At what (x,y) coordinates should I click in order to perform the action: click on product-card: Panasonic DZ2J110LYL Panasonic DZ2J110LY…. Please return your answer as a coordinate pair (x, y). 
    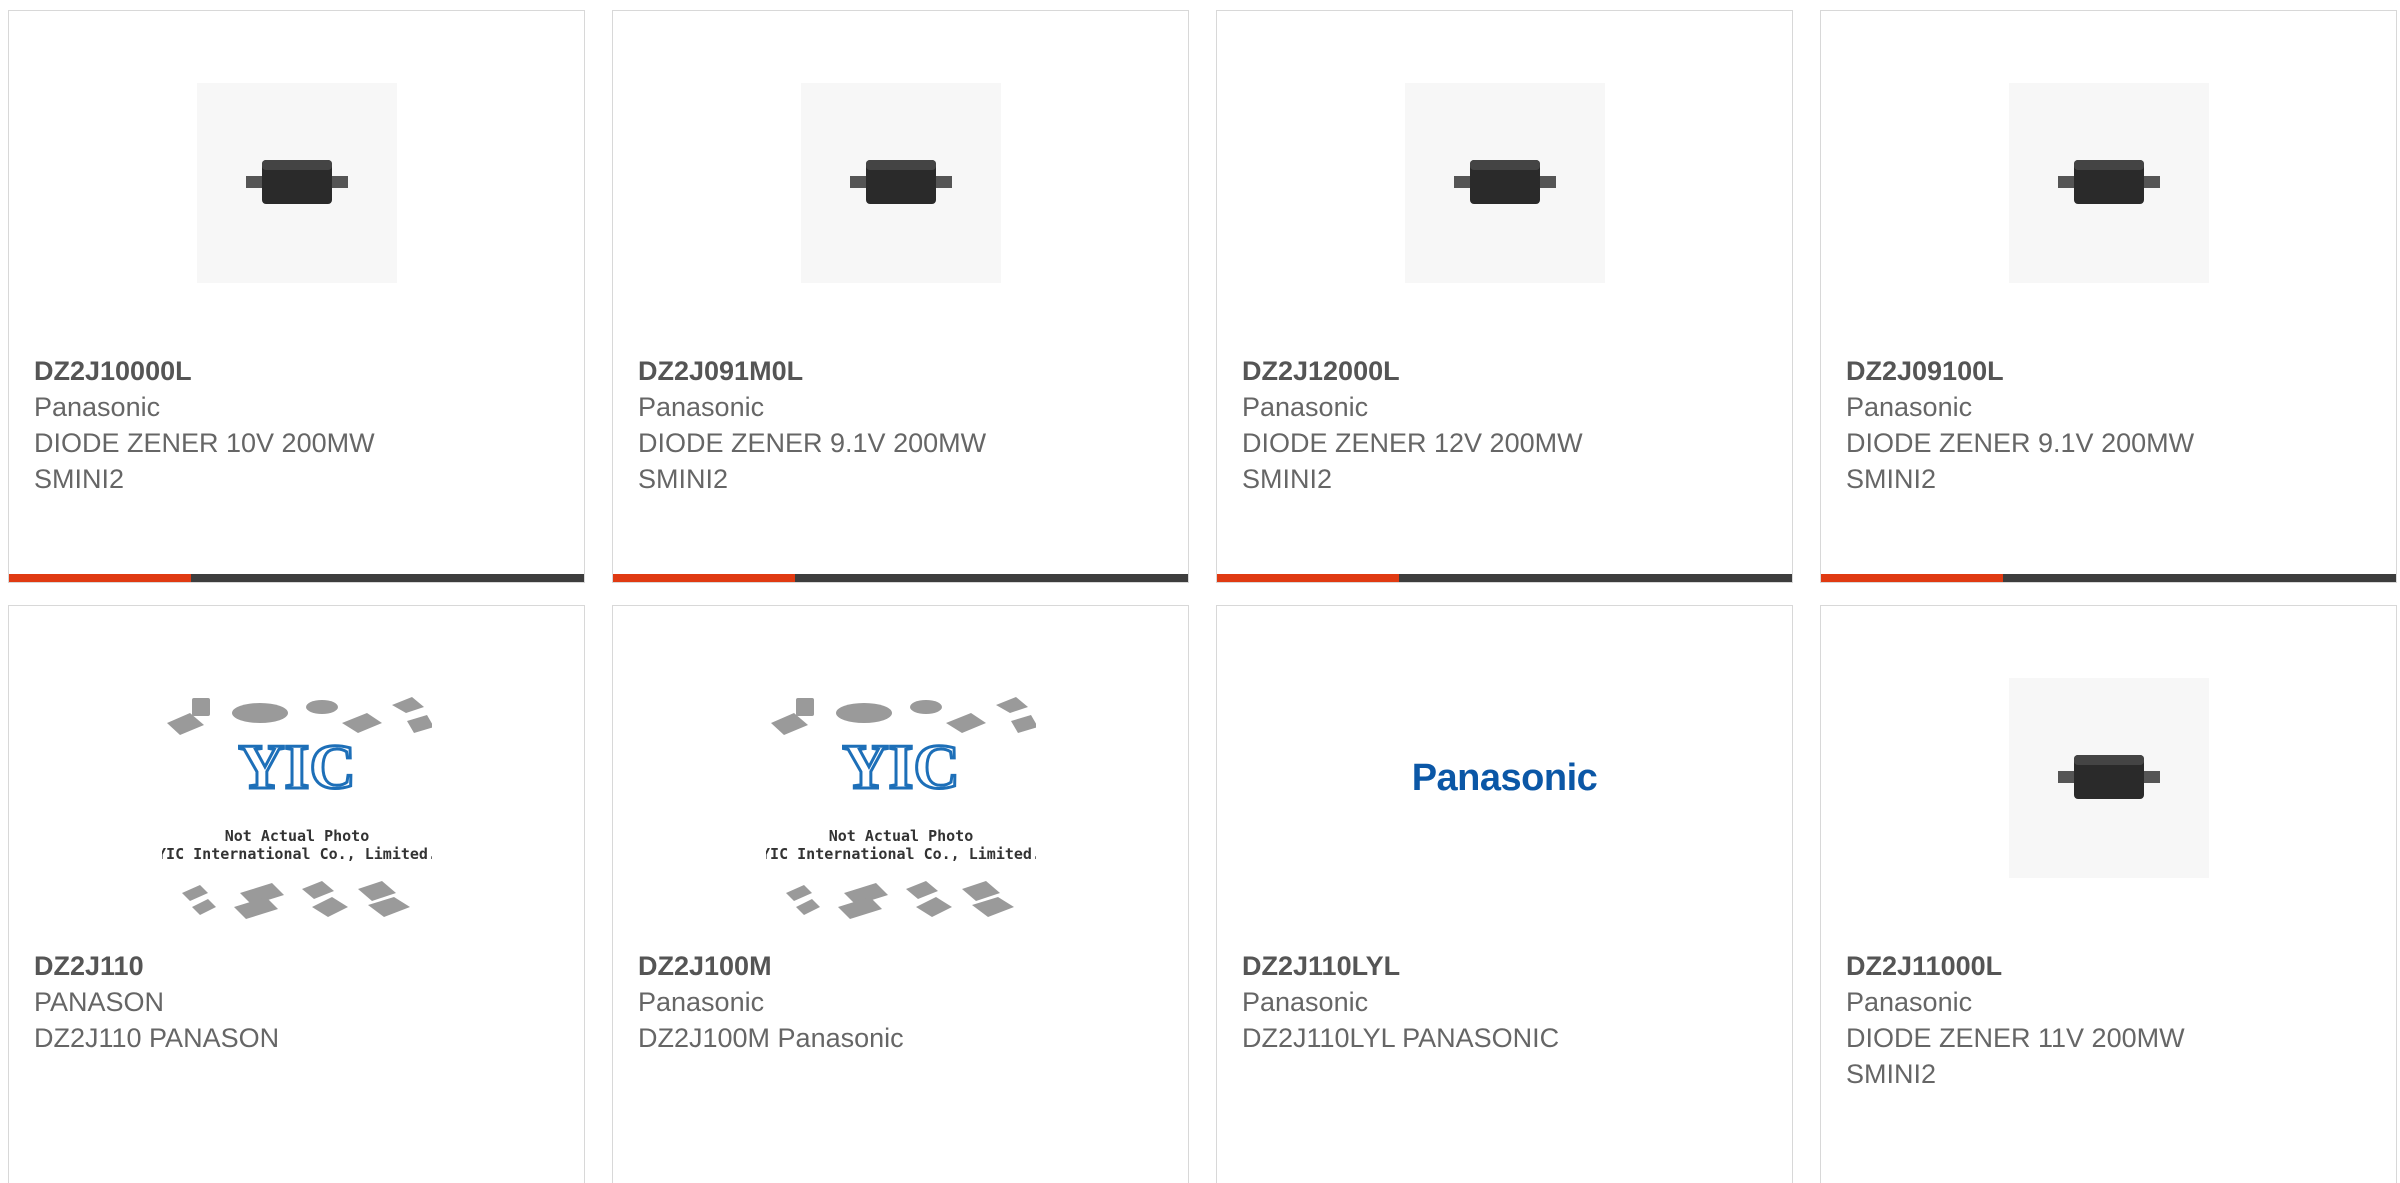
    Looking at the image, I should click on (1504, 894).